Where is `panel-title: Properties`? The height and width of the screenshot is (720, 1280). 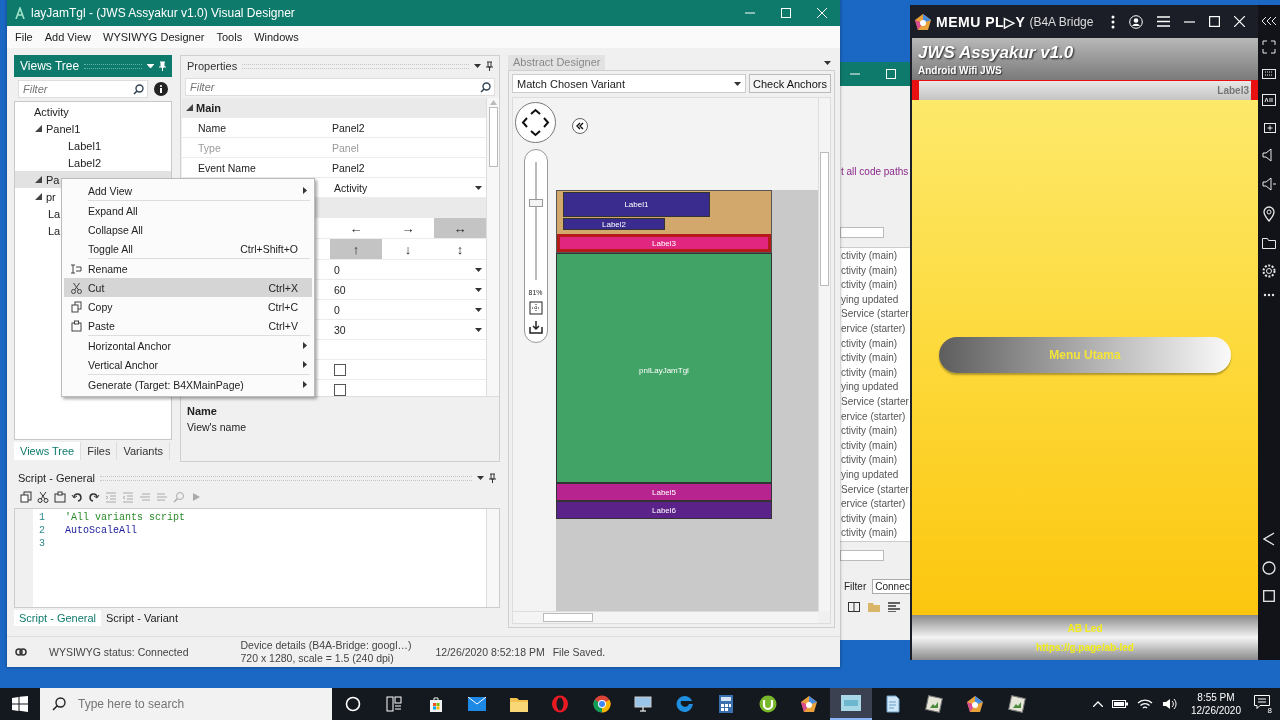 panel-title: Properties is located at coordinates (212, 66).